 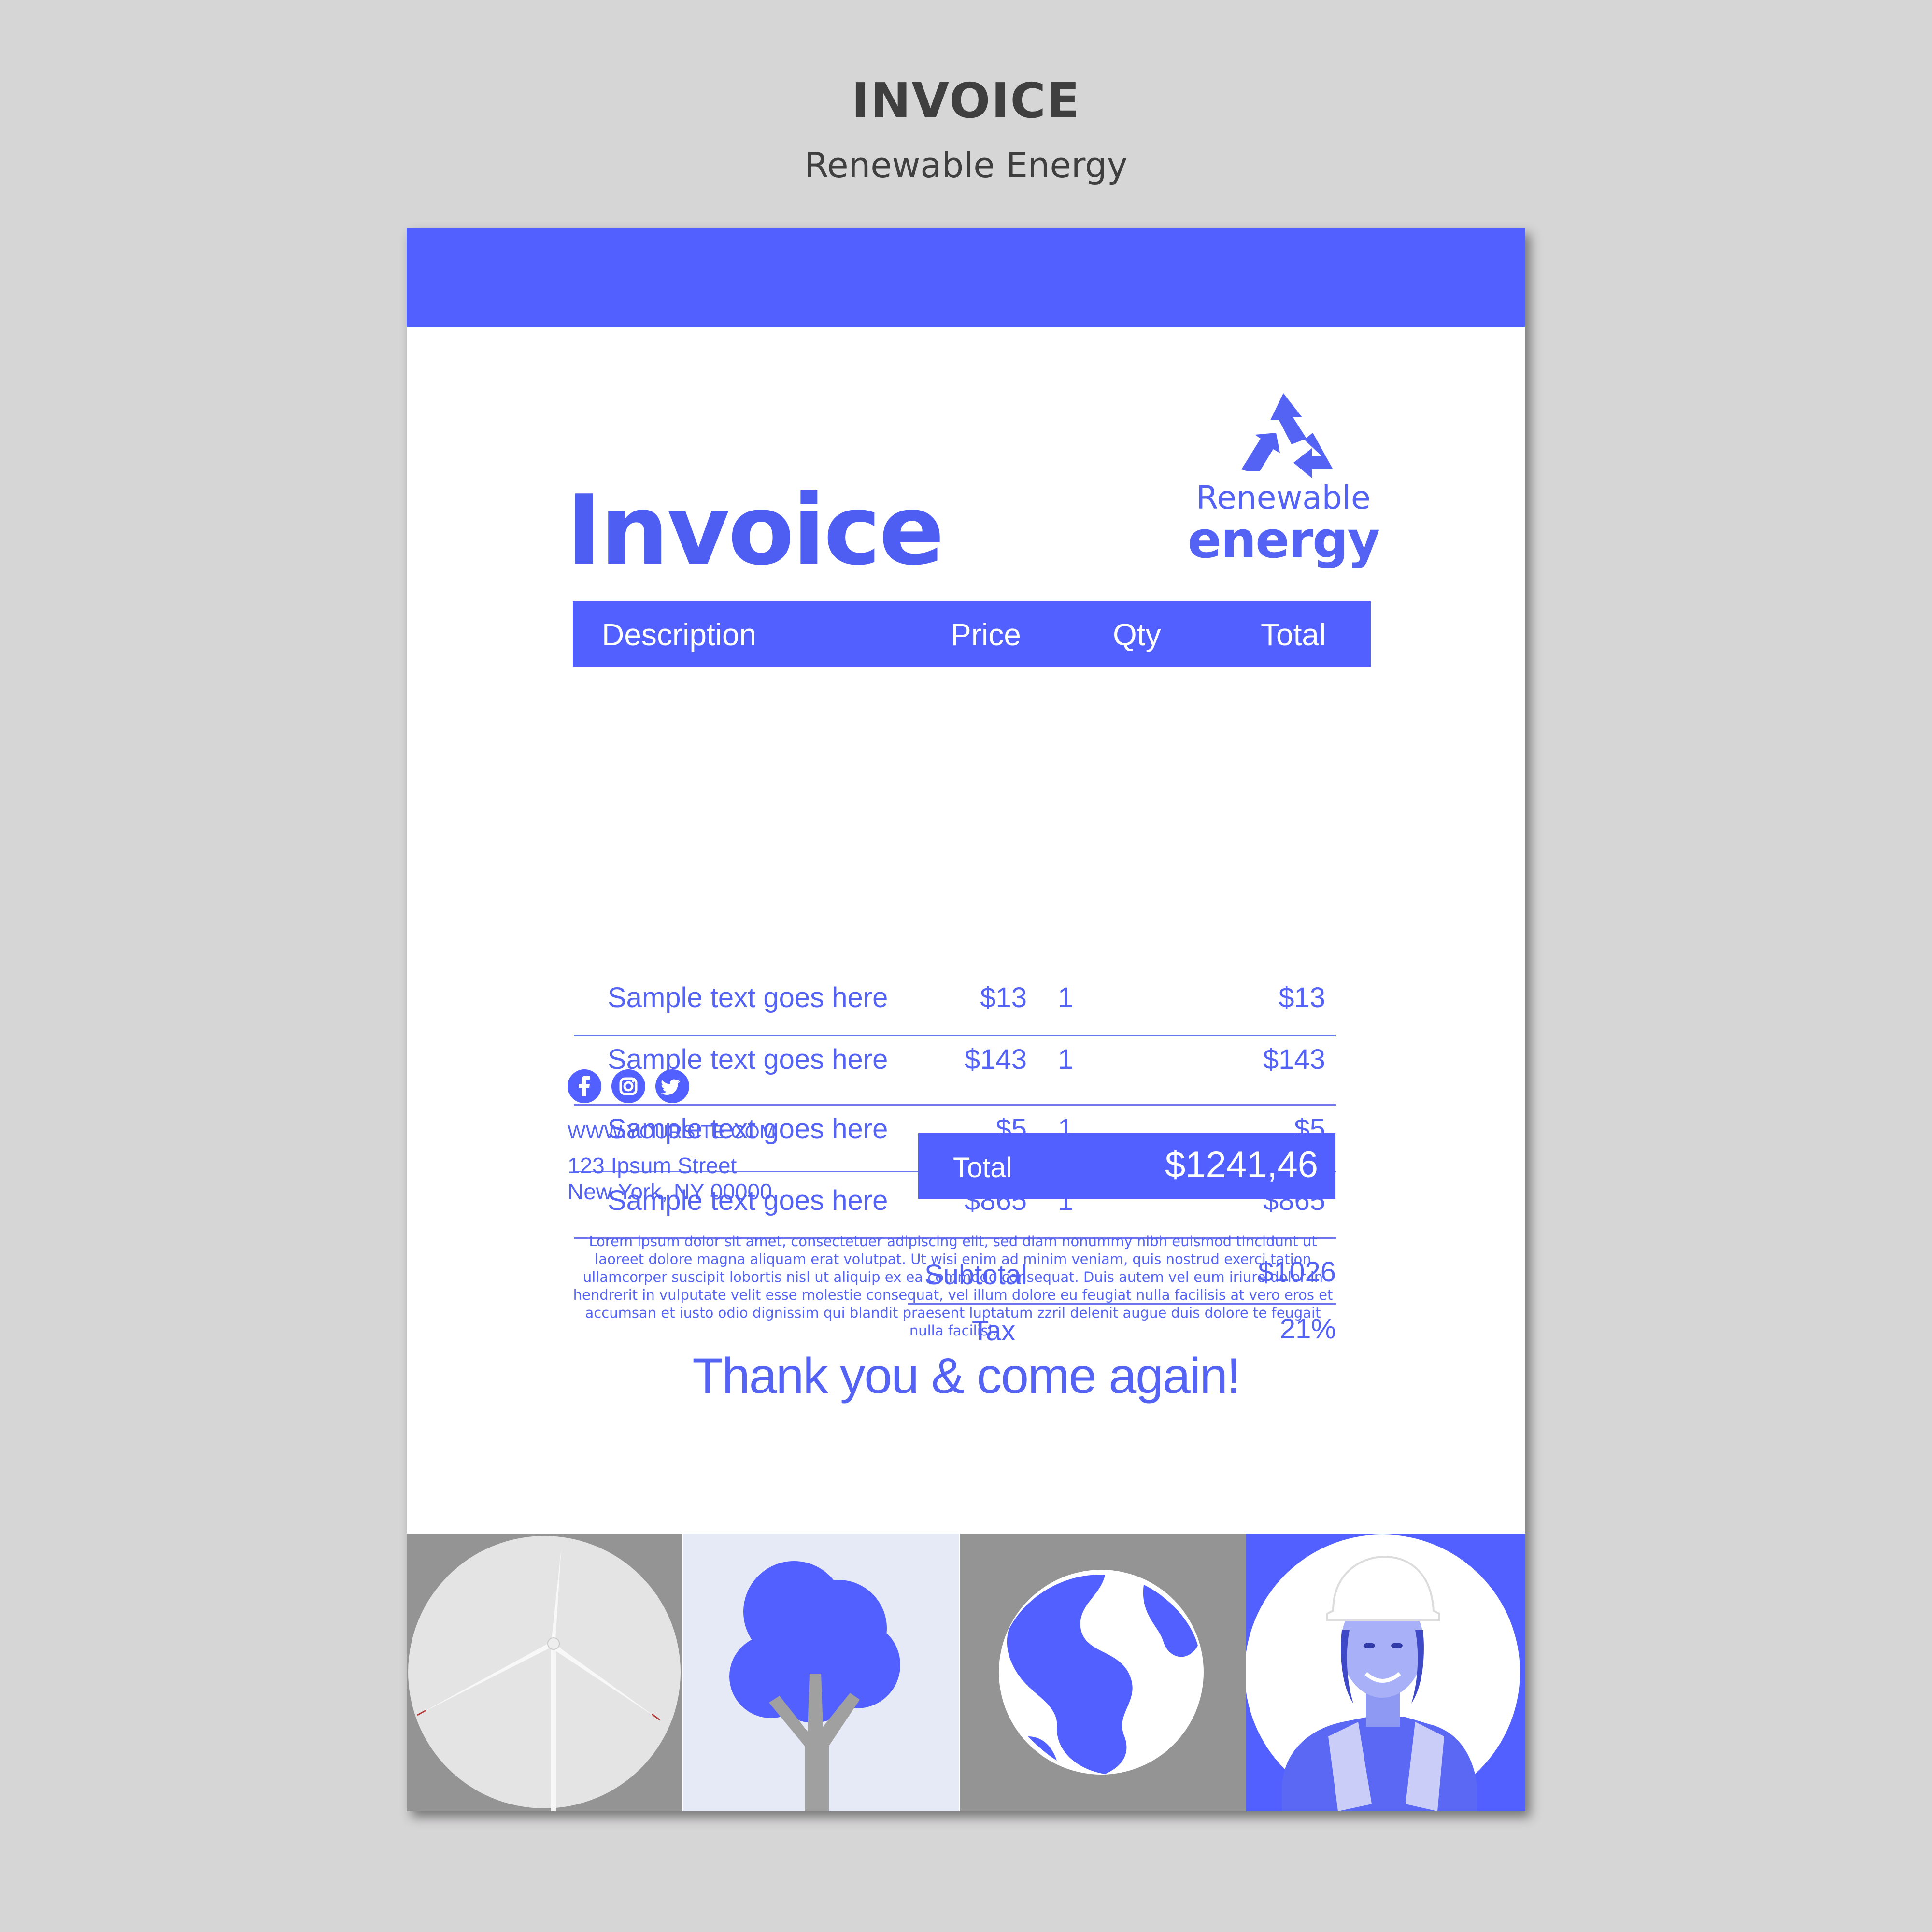 What do you see at coordinates (1003, 997) in the screenshot?
I see `row-price: $13` at bounding box center [1003, 997].